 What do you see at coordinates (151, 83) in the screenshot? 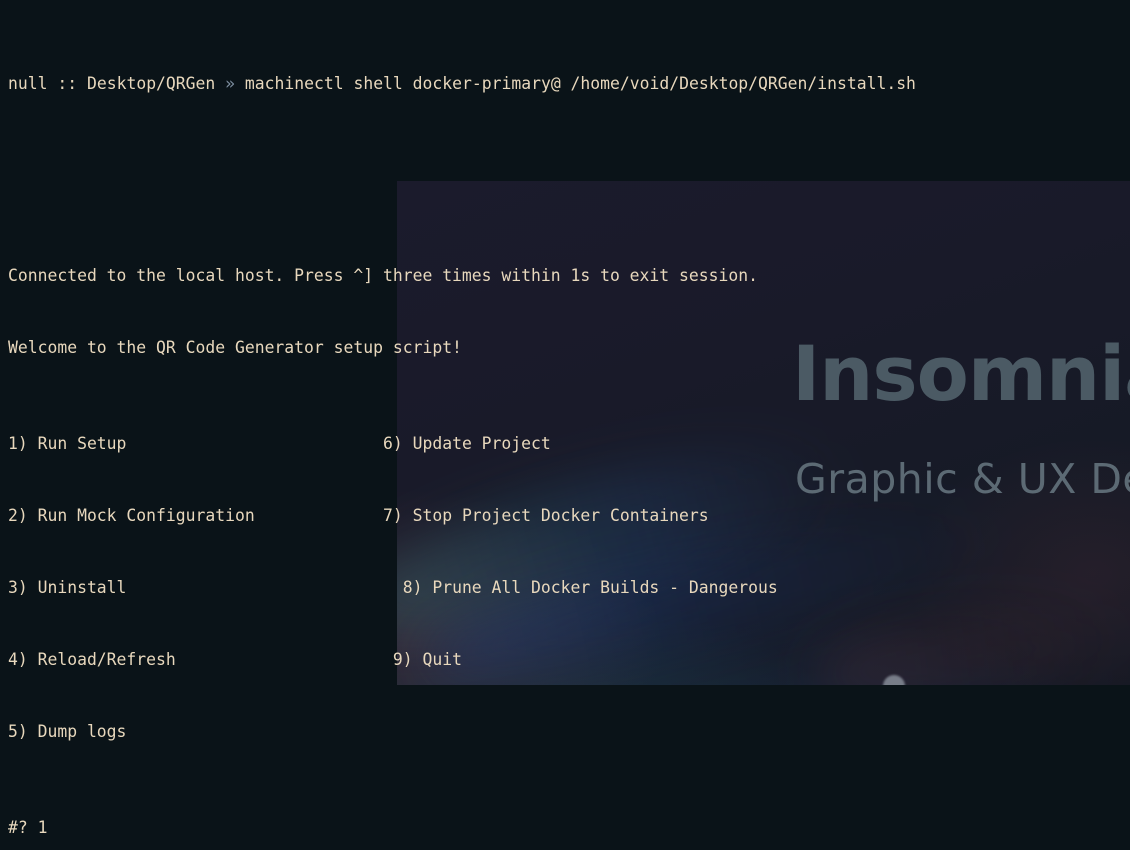
I see `prompt-cwd: Desktop/QRGen` at bounding box center [151, 83].